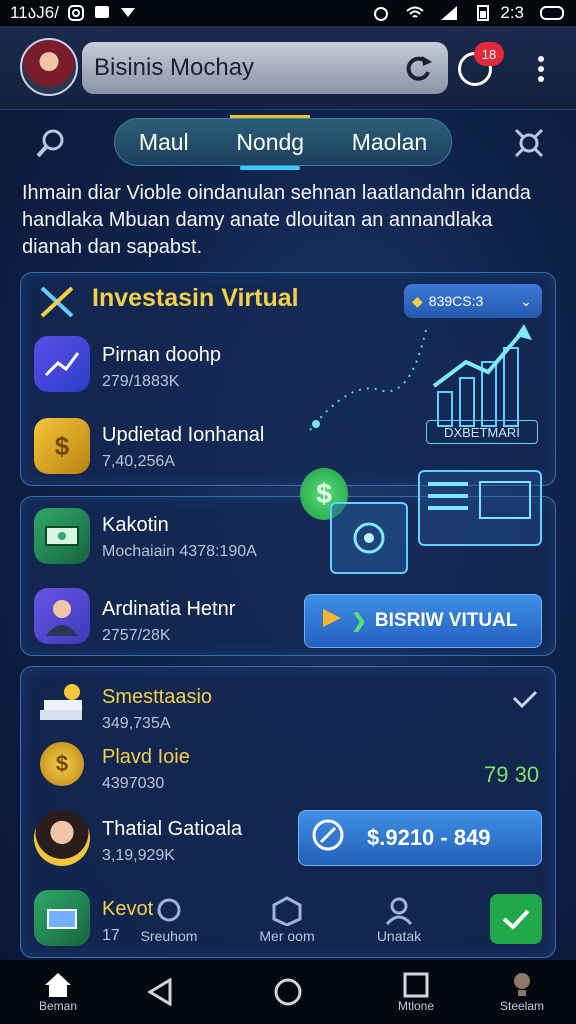 The width and height of the screenshot is (576, 1024). What do you see at coordinates (135, 525) in the screenshot?
I see `row-title: Kakotin` at bounding box center [135, 525].